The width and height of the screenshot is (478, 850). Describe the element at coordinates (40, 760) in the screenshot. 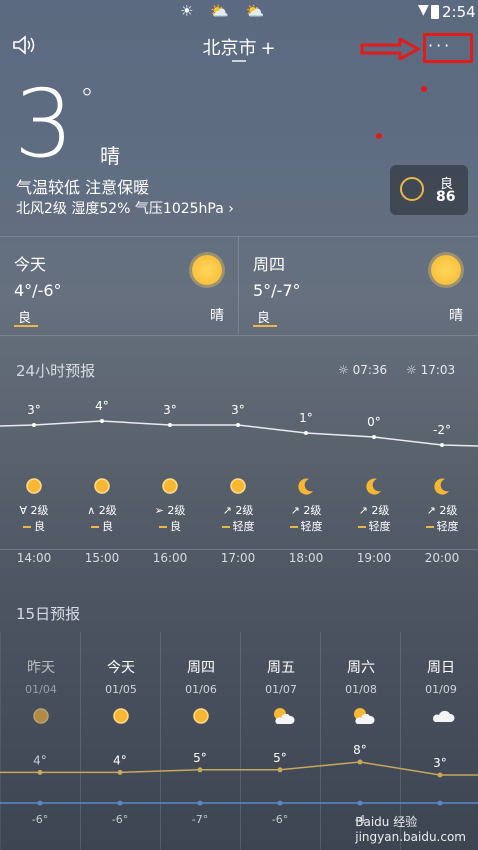

I see `daily-high-temp: 4°` at that location.